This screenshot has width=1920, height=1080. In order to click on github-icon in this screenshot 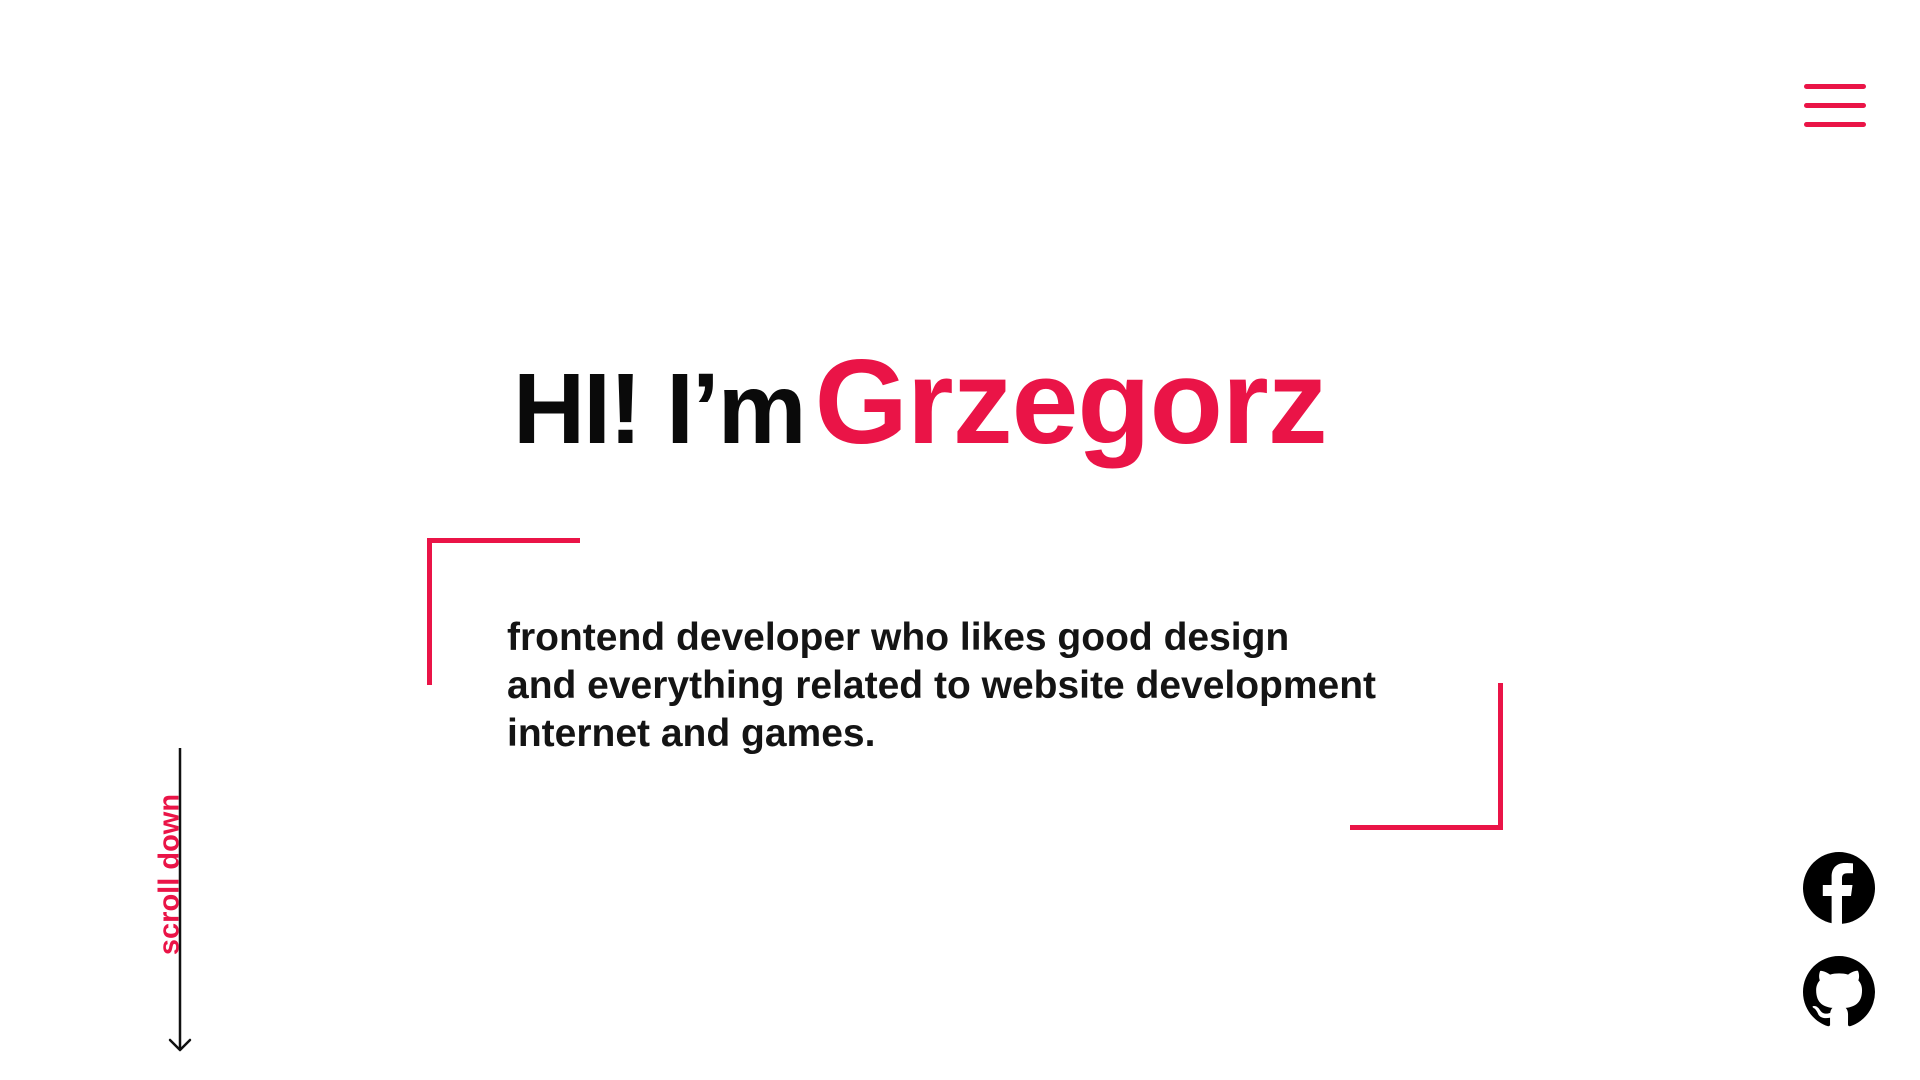, I will do `click(1839, 991)`.